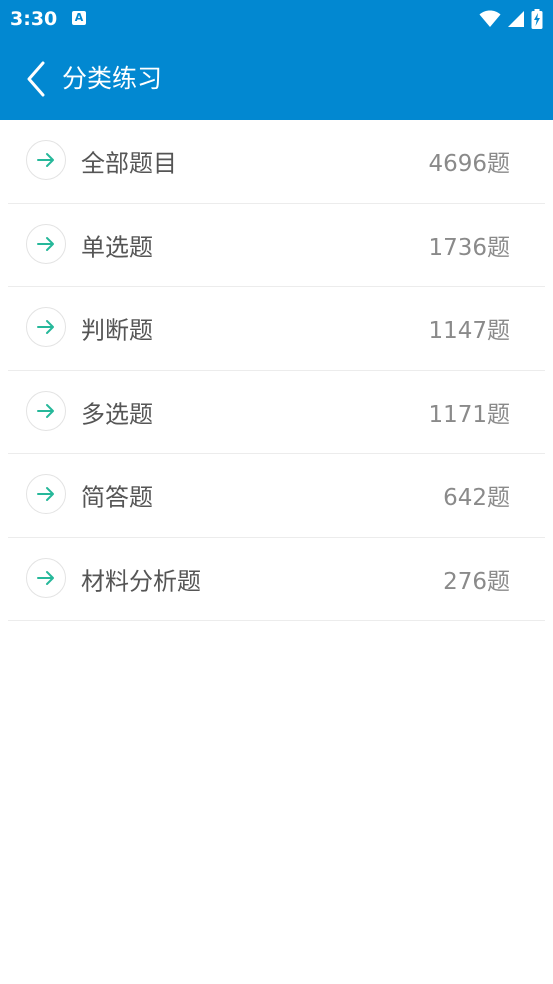 The width and height of the screenshot is (553, 984). I want to click on a-icon: A, so click(79, 18).